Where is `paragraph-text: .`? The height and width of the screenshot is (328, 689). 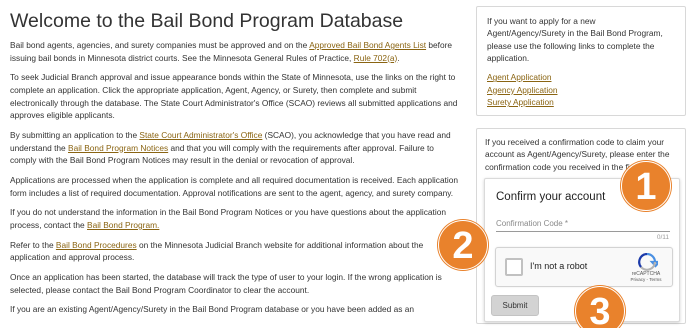
paragraph-text: . is located at coordinates (398, 57).